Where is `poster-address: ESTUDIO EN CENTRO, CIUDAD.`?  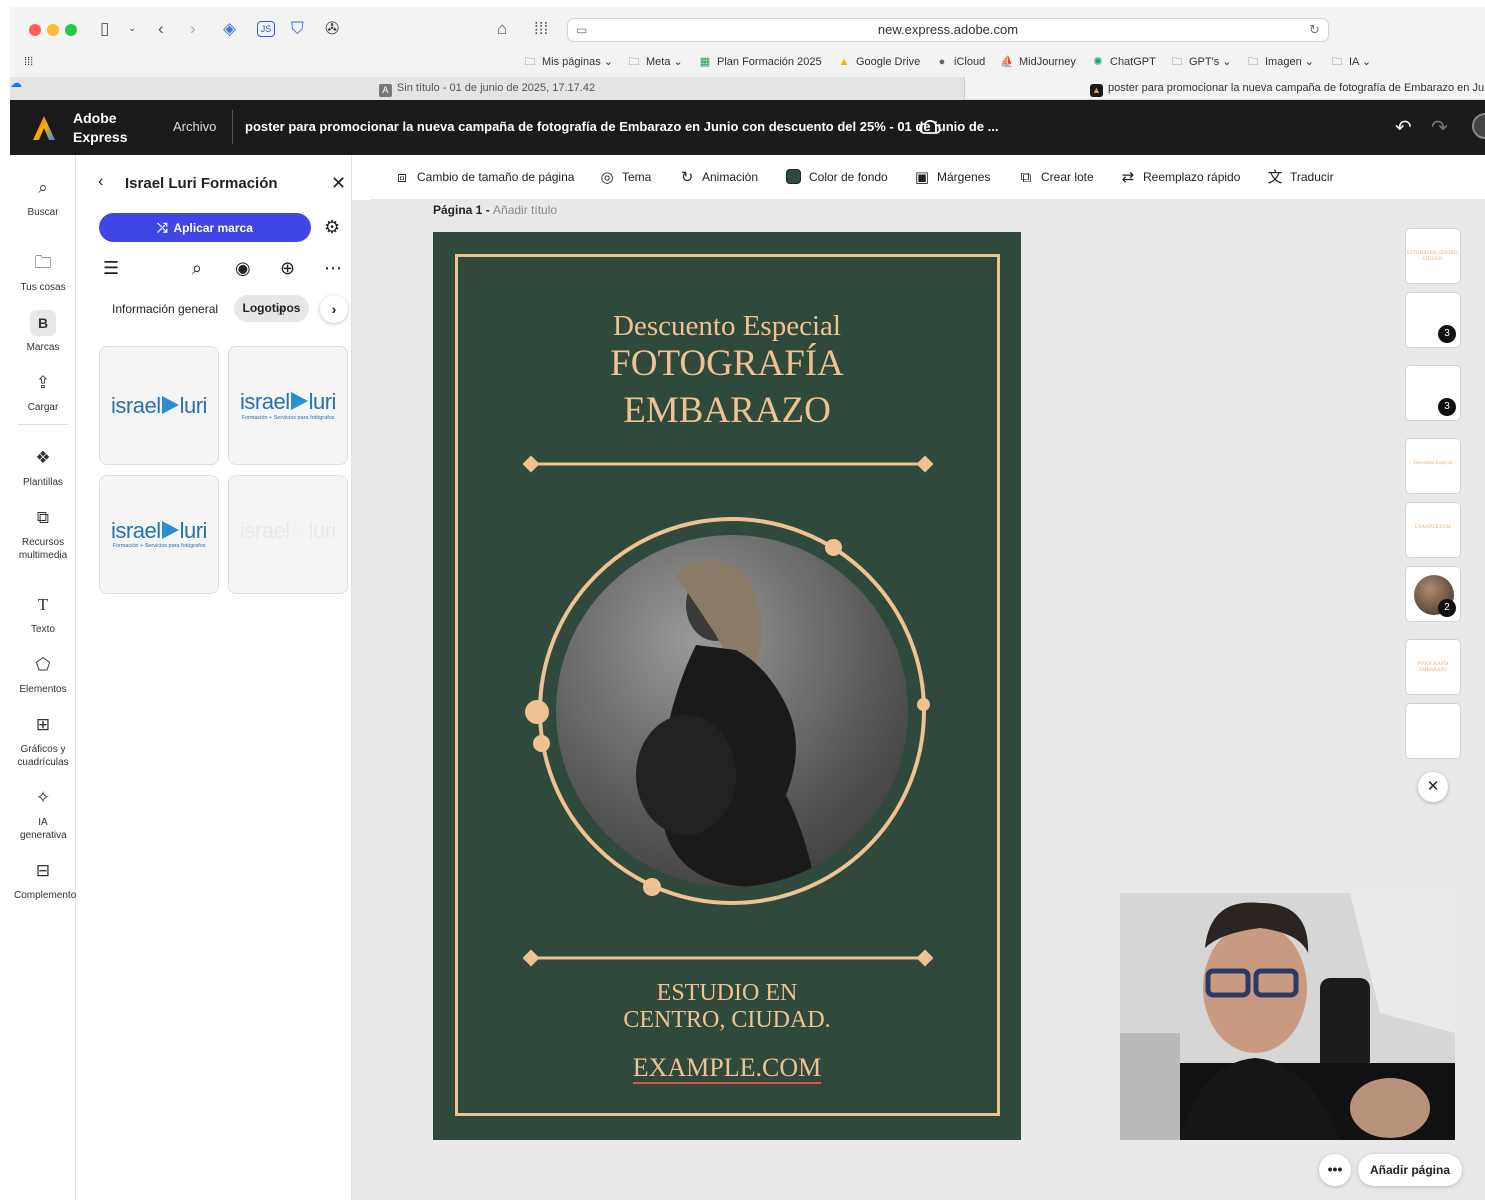
poster-address: ESTUDIO EN CENTRO, CIUDAD. is located at coordinates (727, 1007).